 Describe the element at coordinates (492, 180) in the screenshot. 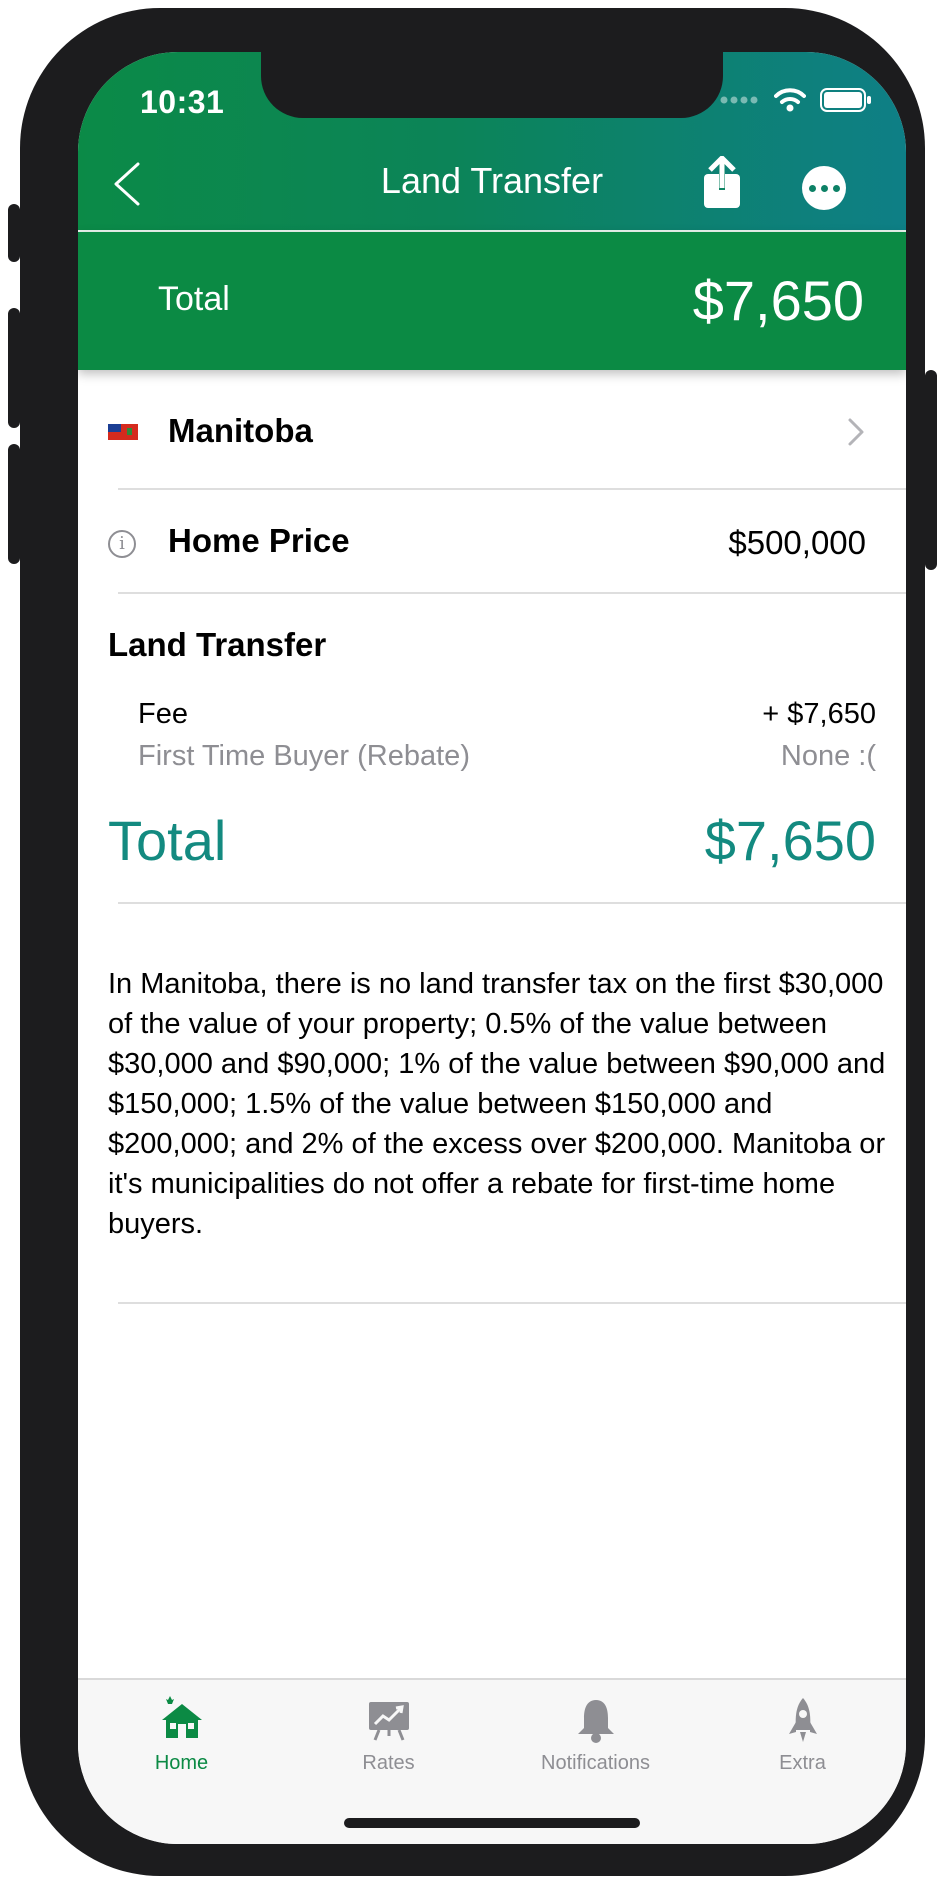

I see `page-title: Land Transfer` at that location.